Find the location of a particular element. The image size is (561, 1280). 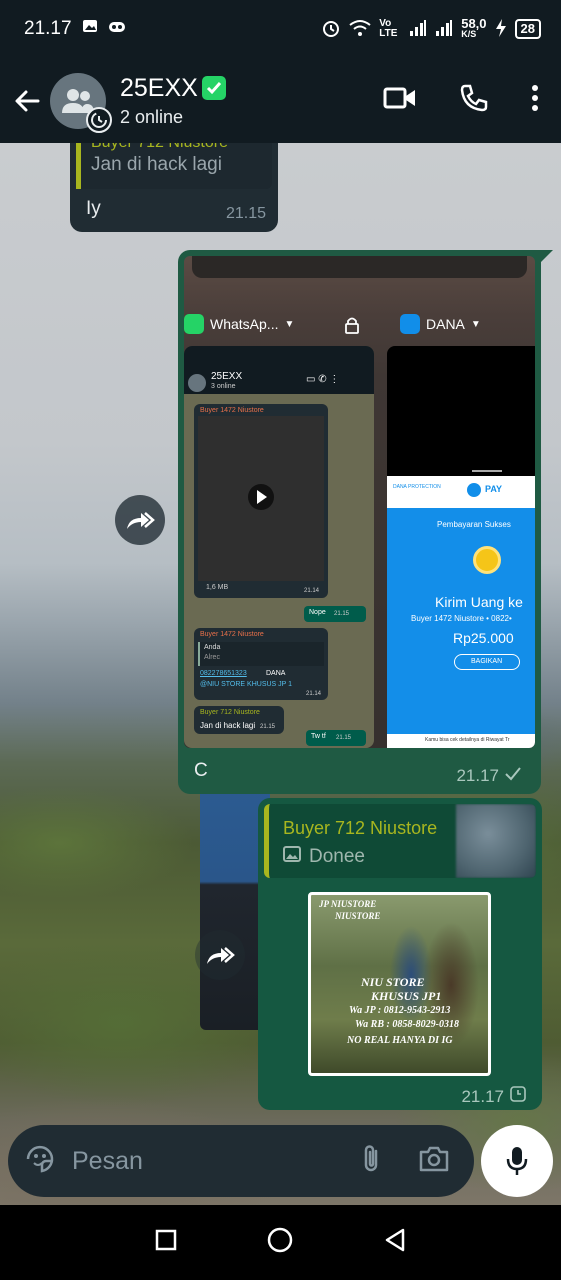

back-triangle-icon is located at coordinates (395, 1242).